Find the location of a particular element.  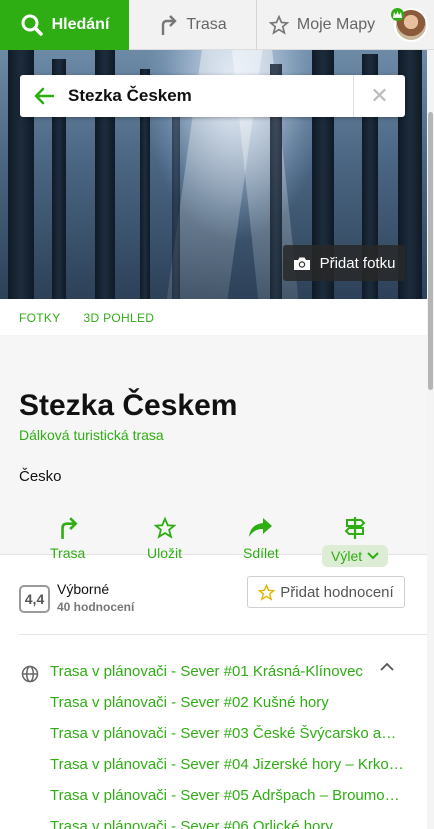

trip-label: Výlet is located at coordinates (347, 556).